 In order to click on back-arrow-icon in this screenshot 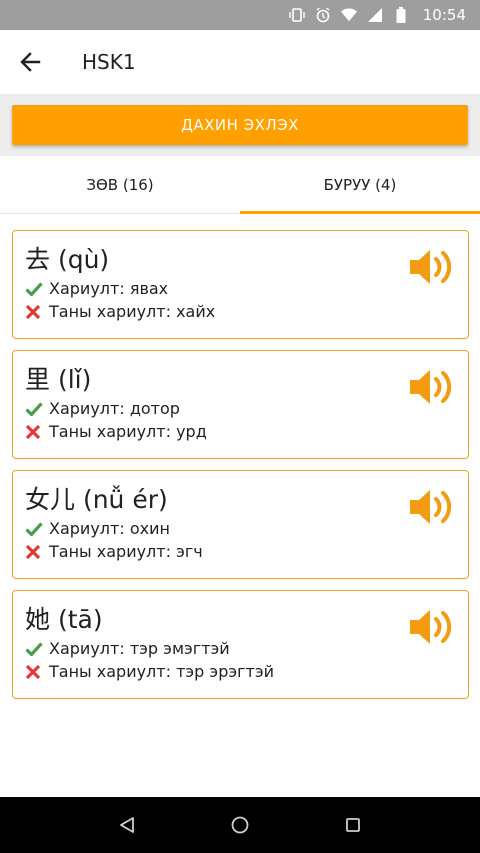, I will do `click(31, 62)`.